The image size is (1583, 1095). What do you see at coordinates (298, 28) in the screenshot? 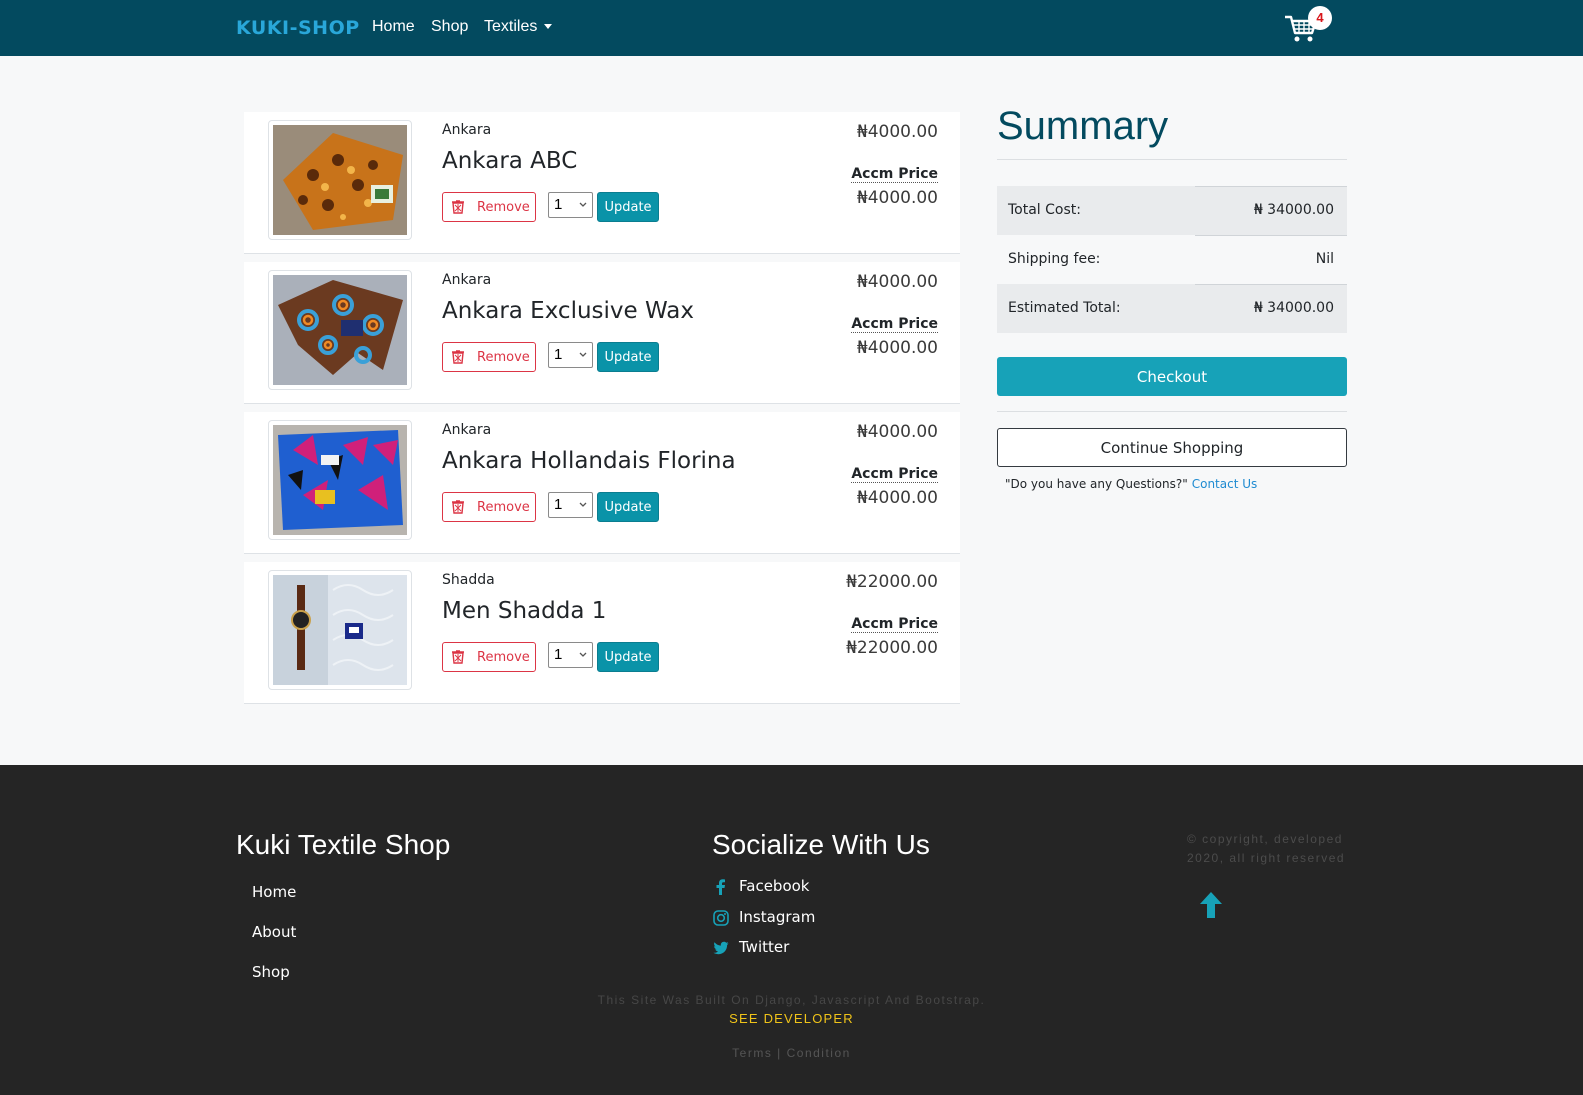
I see `brand-logo: KUKI-SHOP` at bounding box center [298, 28].